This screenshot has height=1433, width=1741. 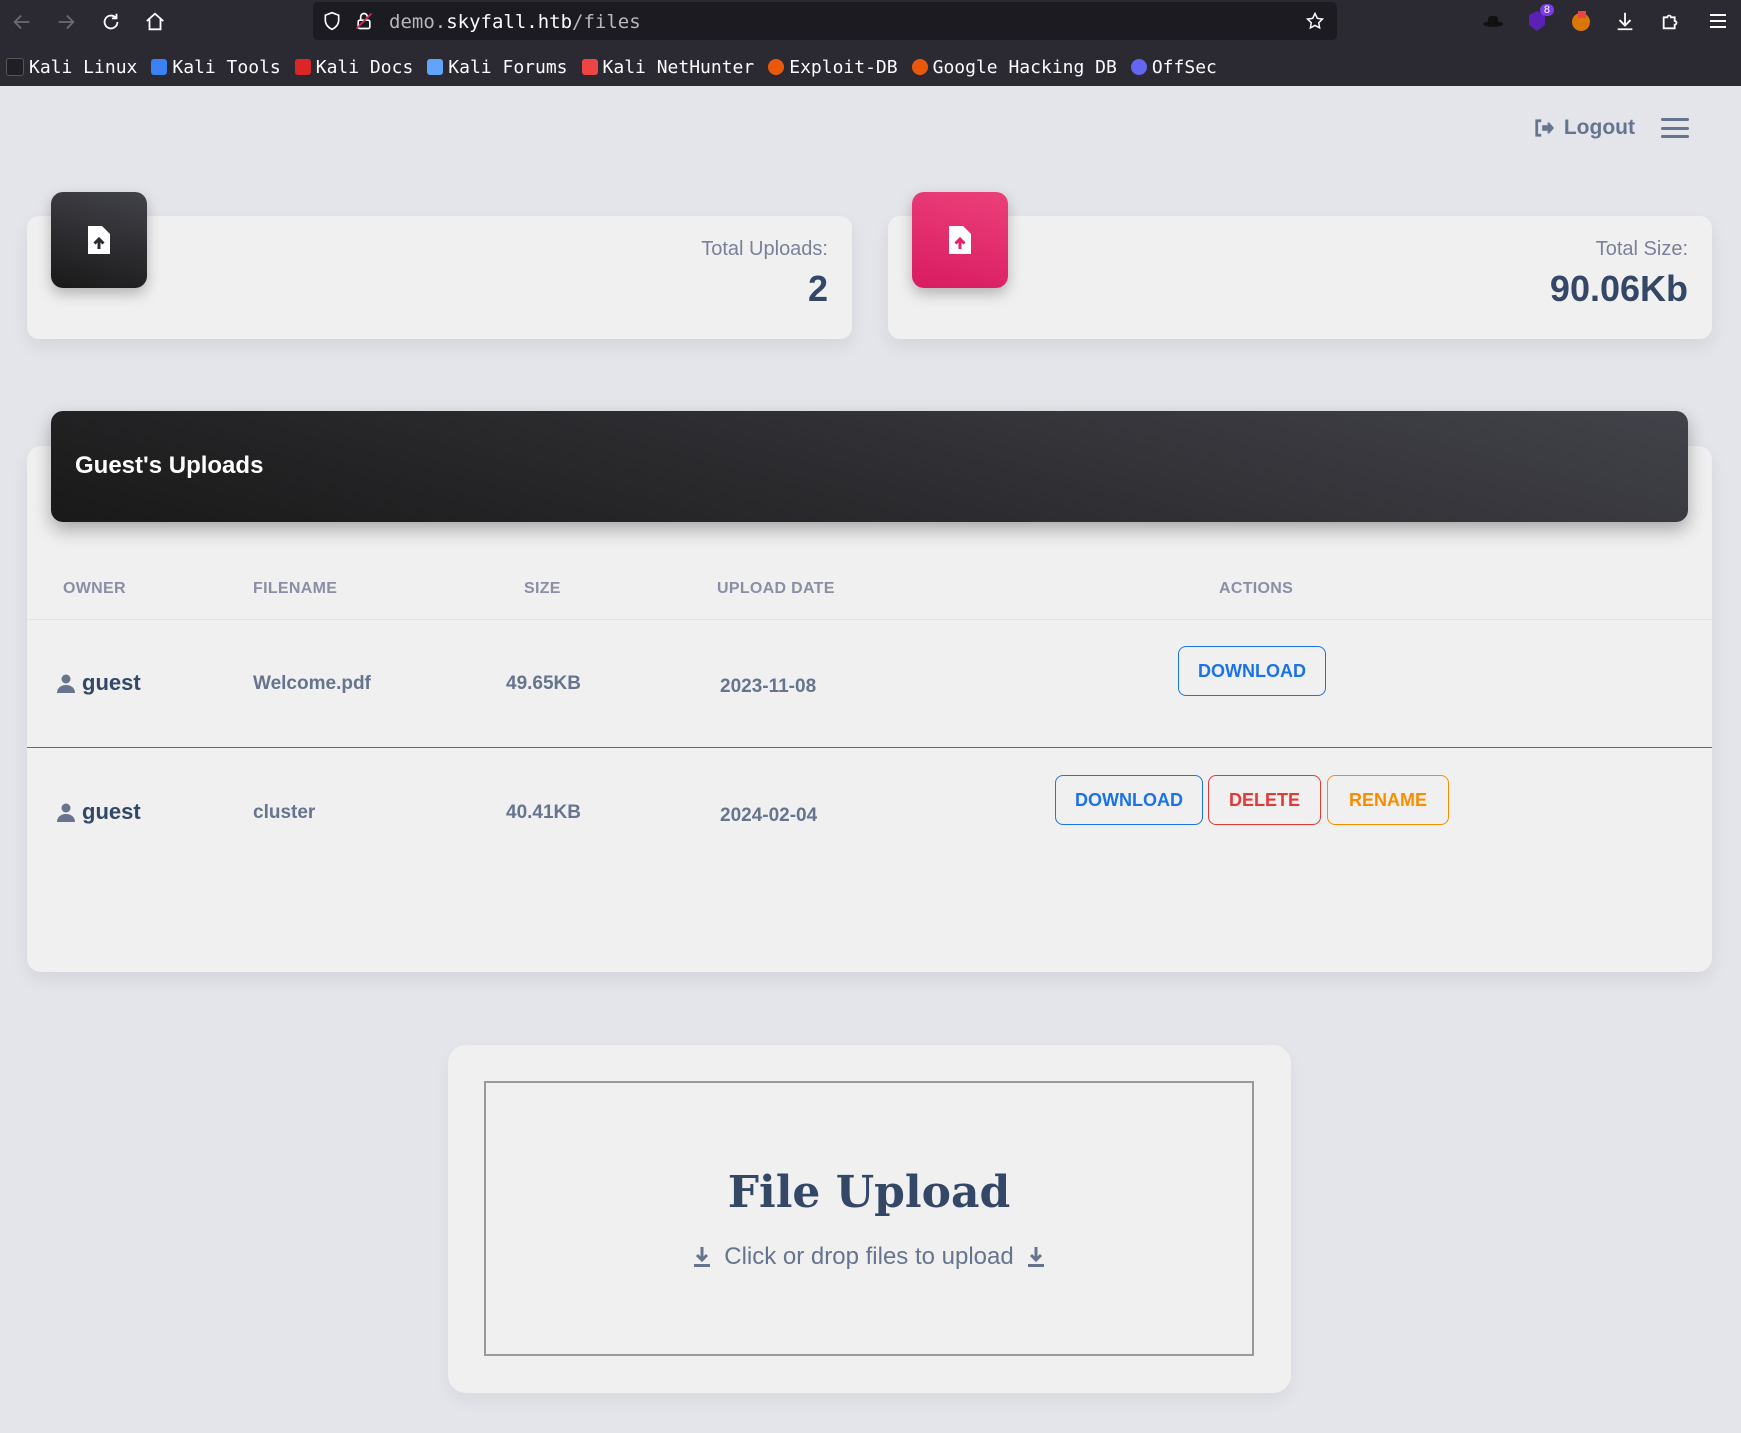 I want to click on ghdb-icon, so click(x=919, y=67).